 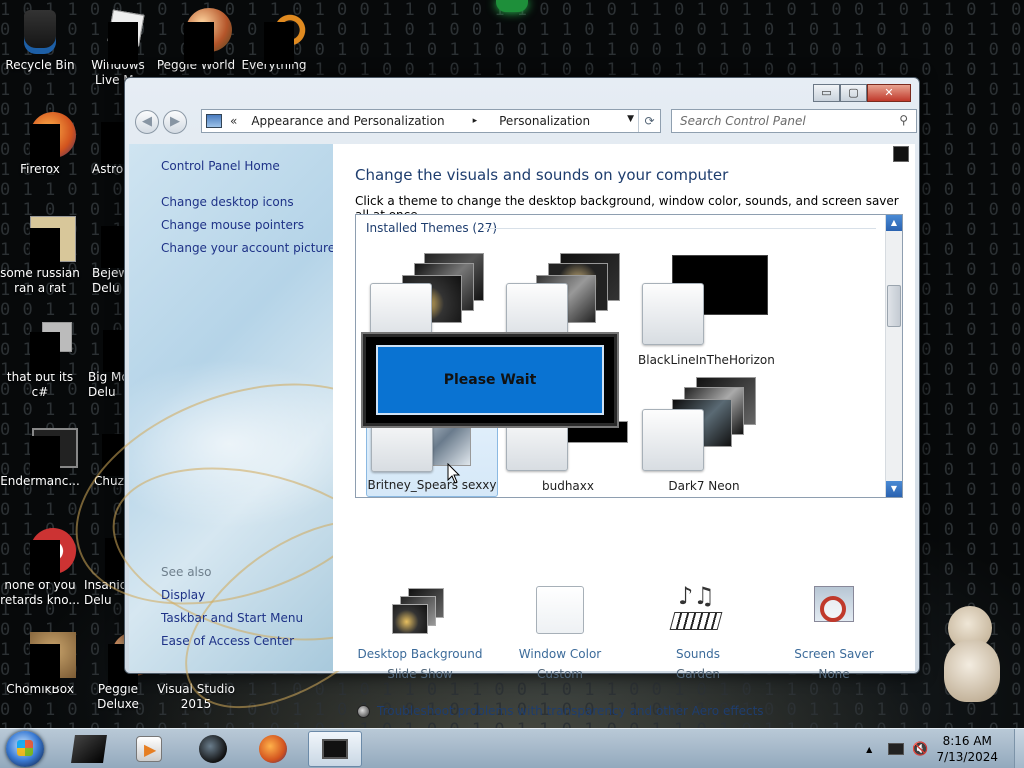 I want to click on taskbar-firefox, so click(x=273, y=749).